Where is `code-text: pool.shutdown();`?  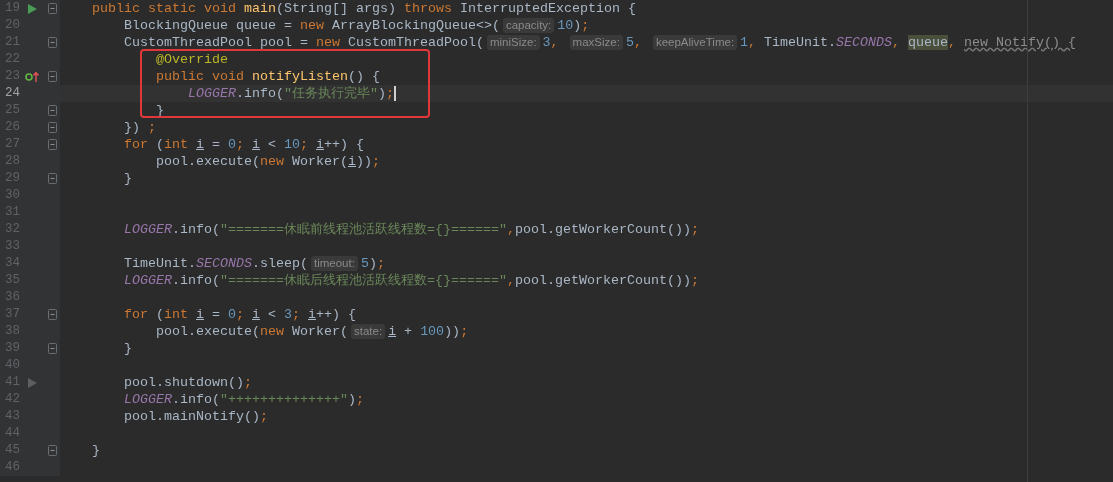 code-text: pool.shutdown(); is located at coordinates (188, 382).